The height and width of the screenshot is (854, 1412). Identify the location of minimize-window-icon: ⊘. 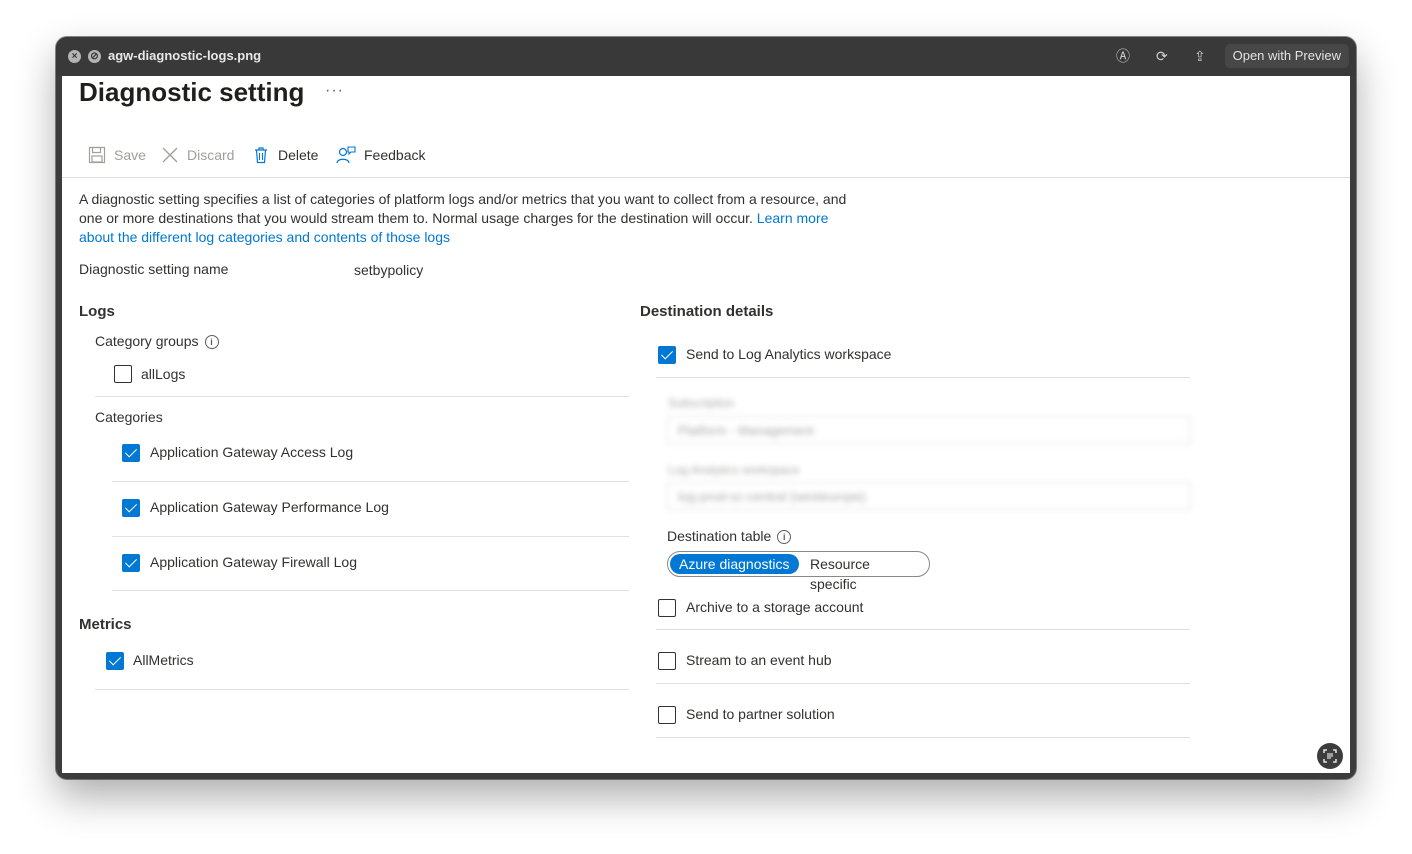
(94, 56).